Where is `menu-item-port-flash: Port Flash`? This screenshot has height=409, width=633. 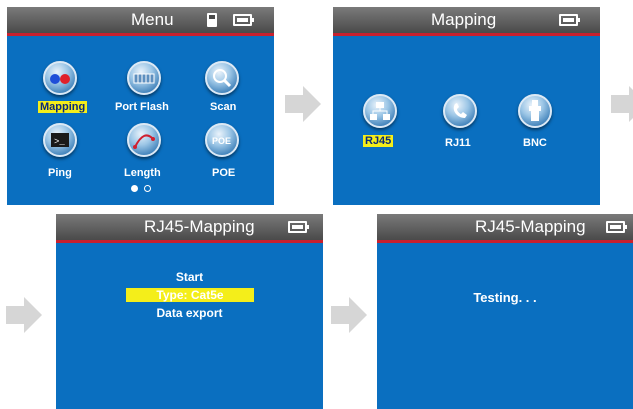
menu-item-port-flash: Port Flash is located at coordinates (142, 107).